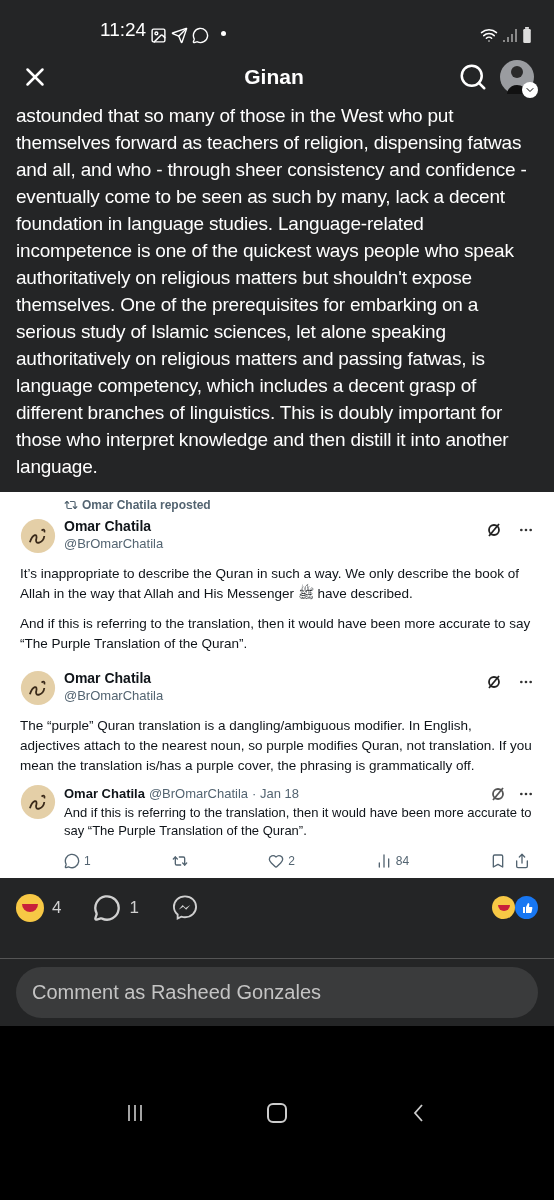  I want to click on reply-count: 1, so click(87, 861).